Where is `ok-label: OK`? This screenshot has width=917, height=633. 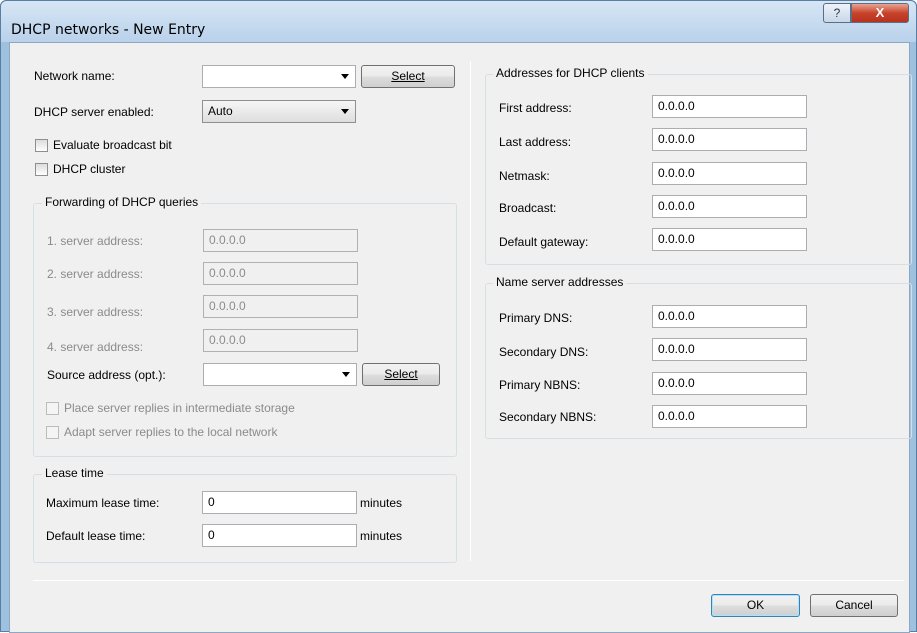
ok-label: OK is located at coordinates (755, 605).